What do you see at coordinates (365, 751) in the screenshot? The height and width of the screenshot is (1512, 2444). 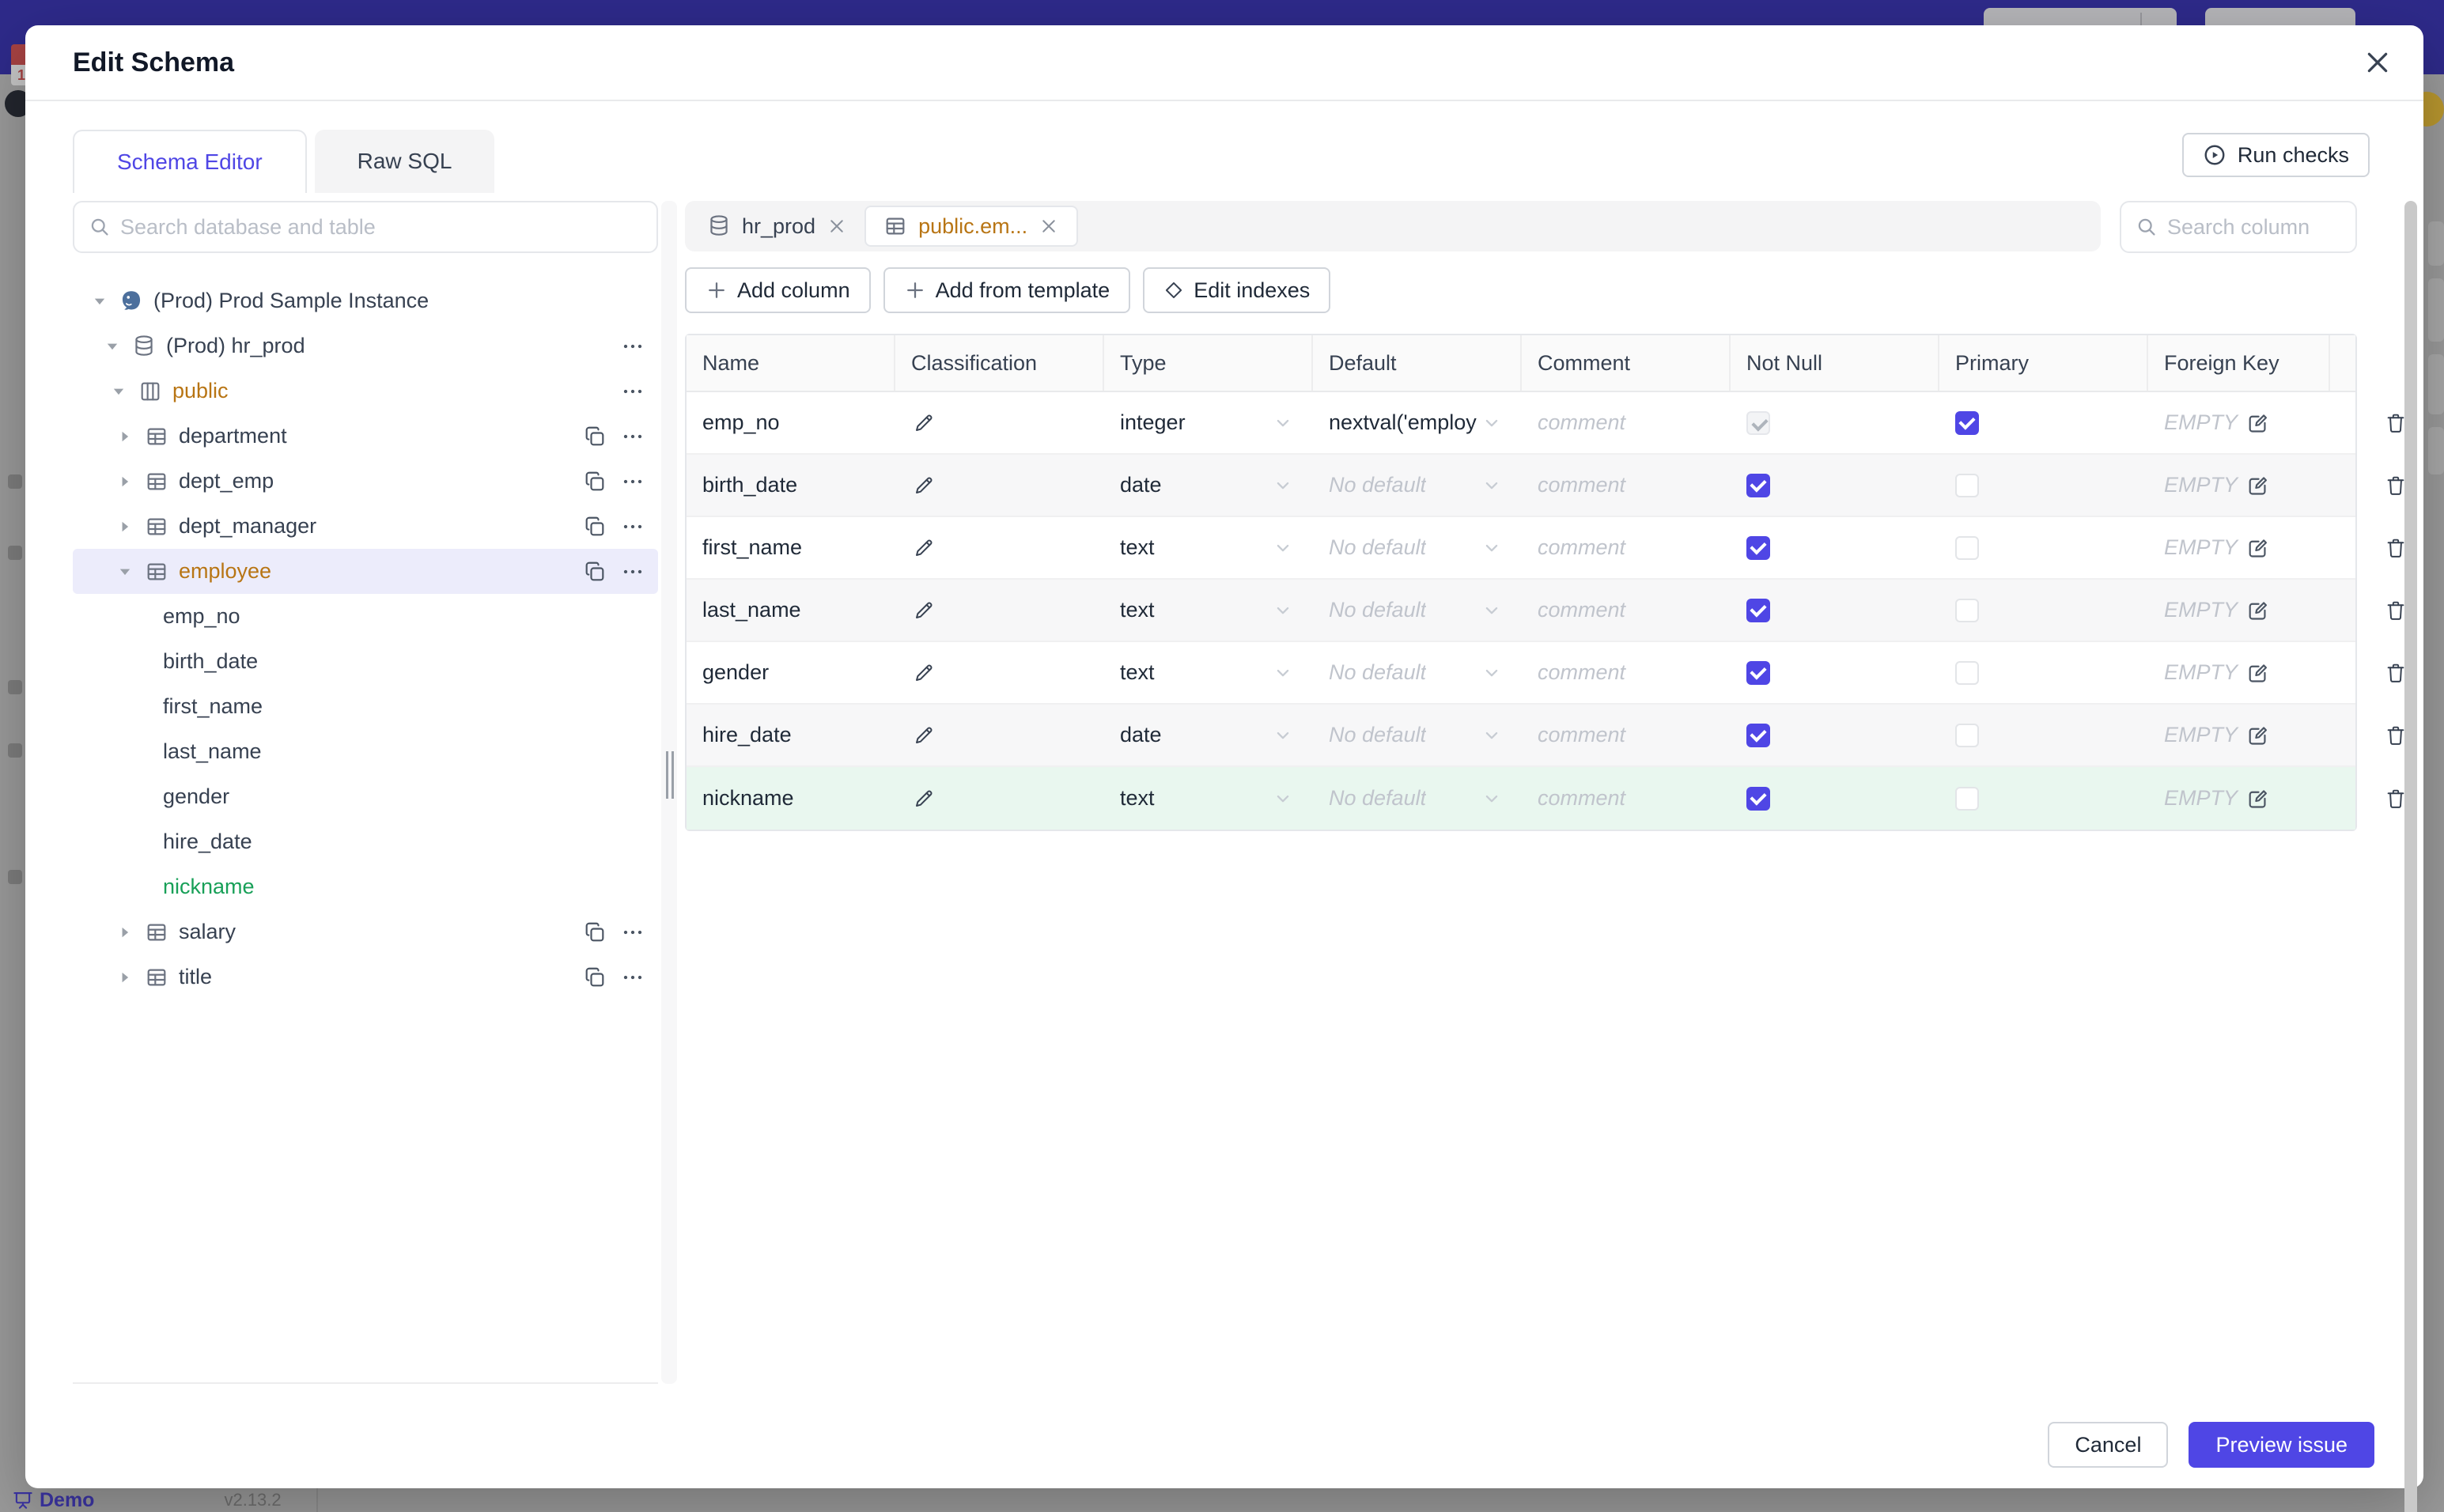 I see `tree-item: last_name` at bounding box center [365, 751].